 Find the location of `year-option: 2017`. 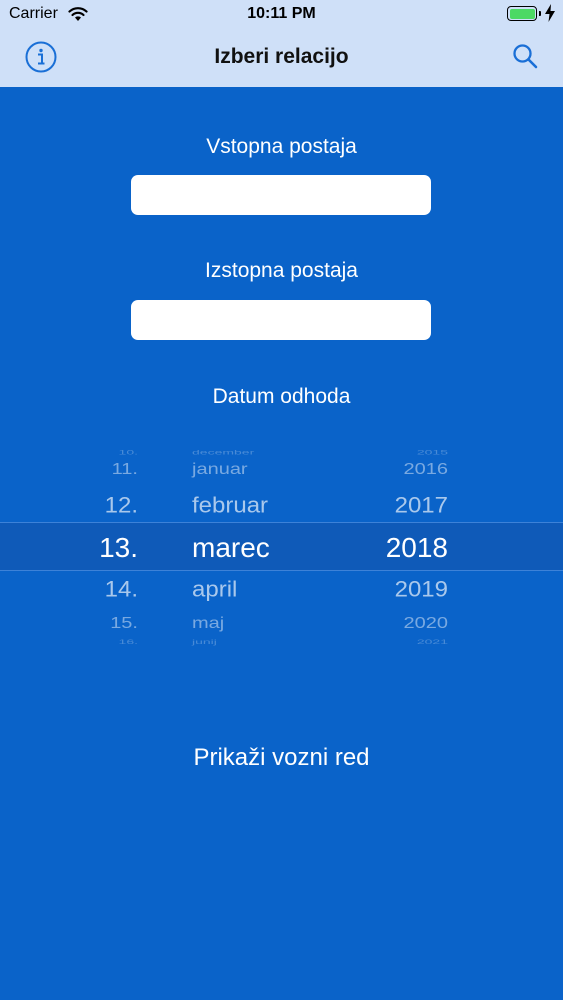

year-option: 2017 is located at coordinates (399, 506).